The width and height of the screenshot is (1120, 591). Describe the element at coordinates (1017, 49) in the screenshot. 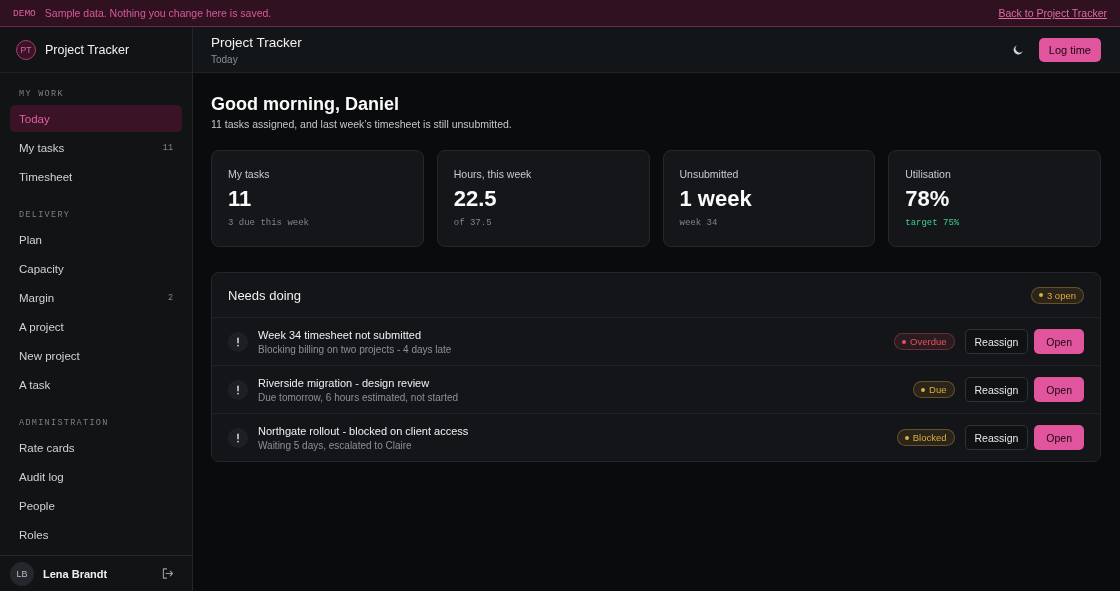

I see `moon-icon` at that location.